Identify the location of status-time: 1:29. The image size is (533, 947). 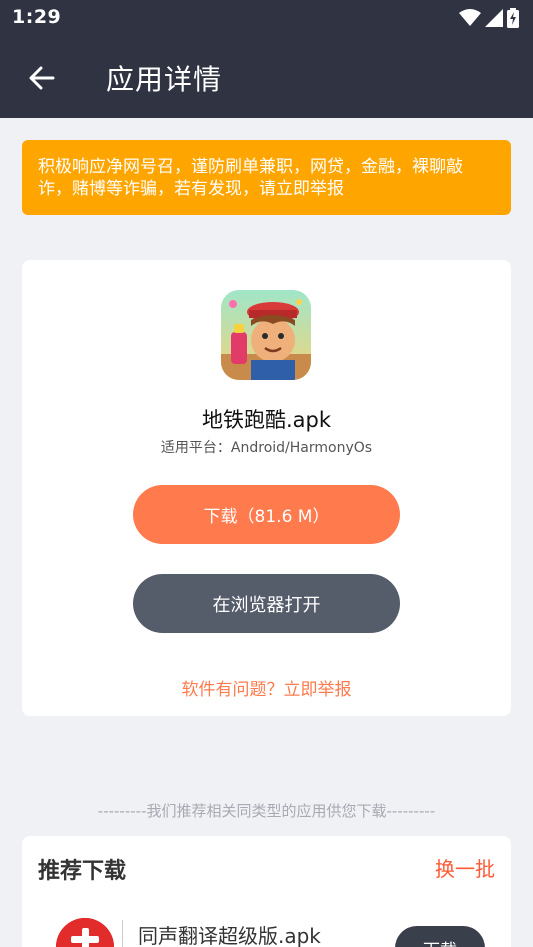
(37, 17).